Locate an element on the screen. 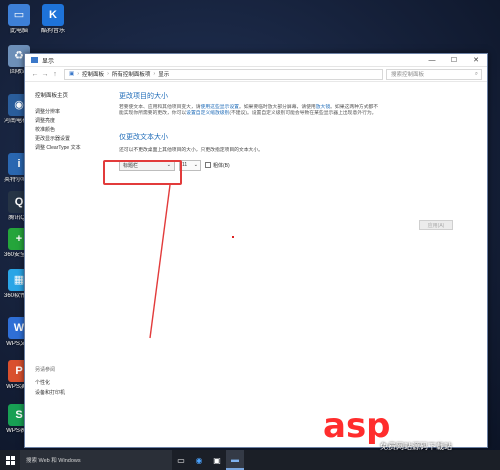 The image size is (500, 470). taskbar: 搜索 Web 和 Windows ▭ ◉ ▣ ▬ is located at coordinates (250, 460).